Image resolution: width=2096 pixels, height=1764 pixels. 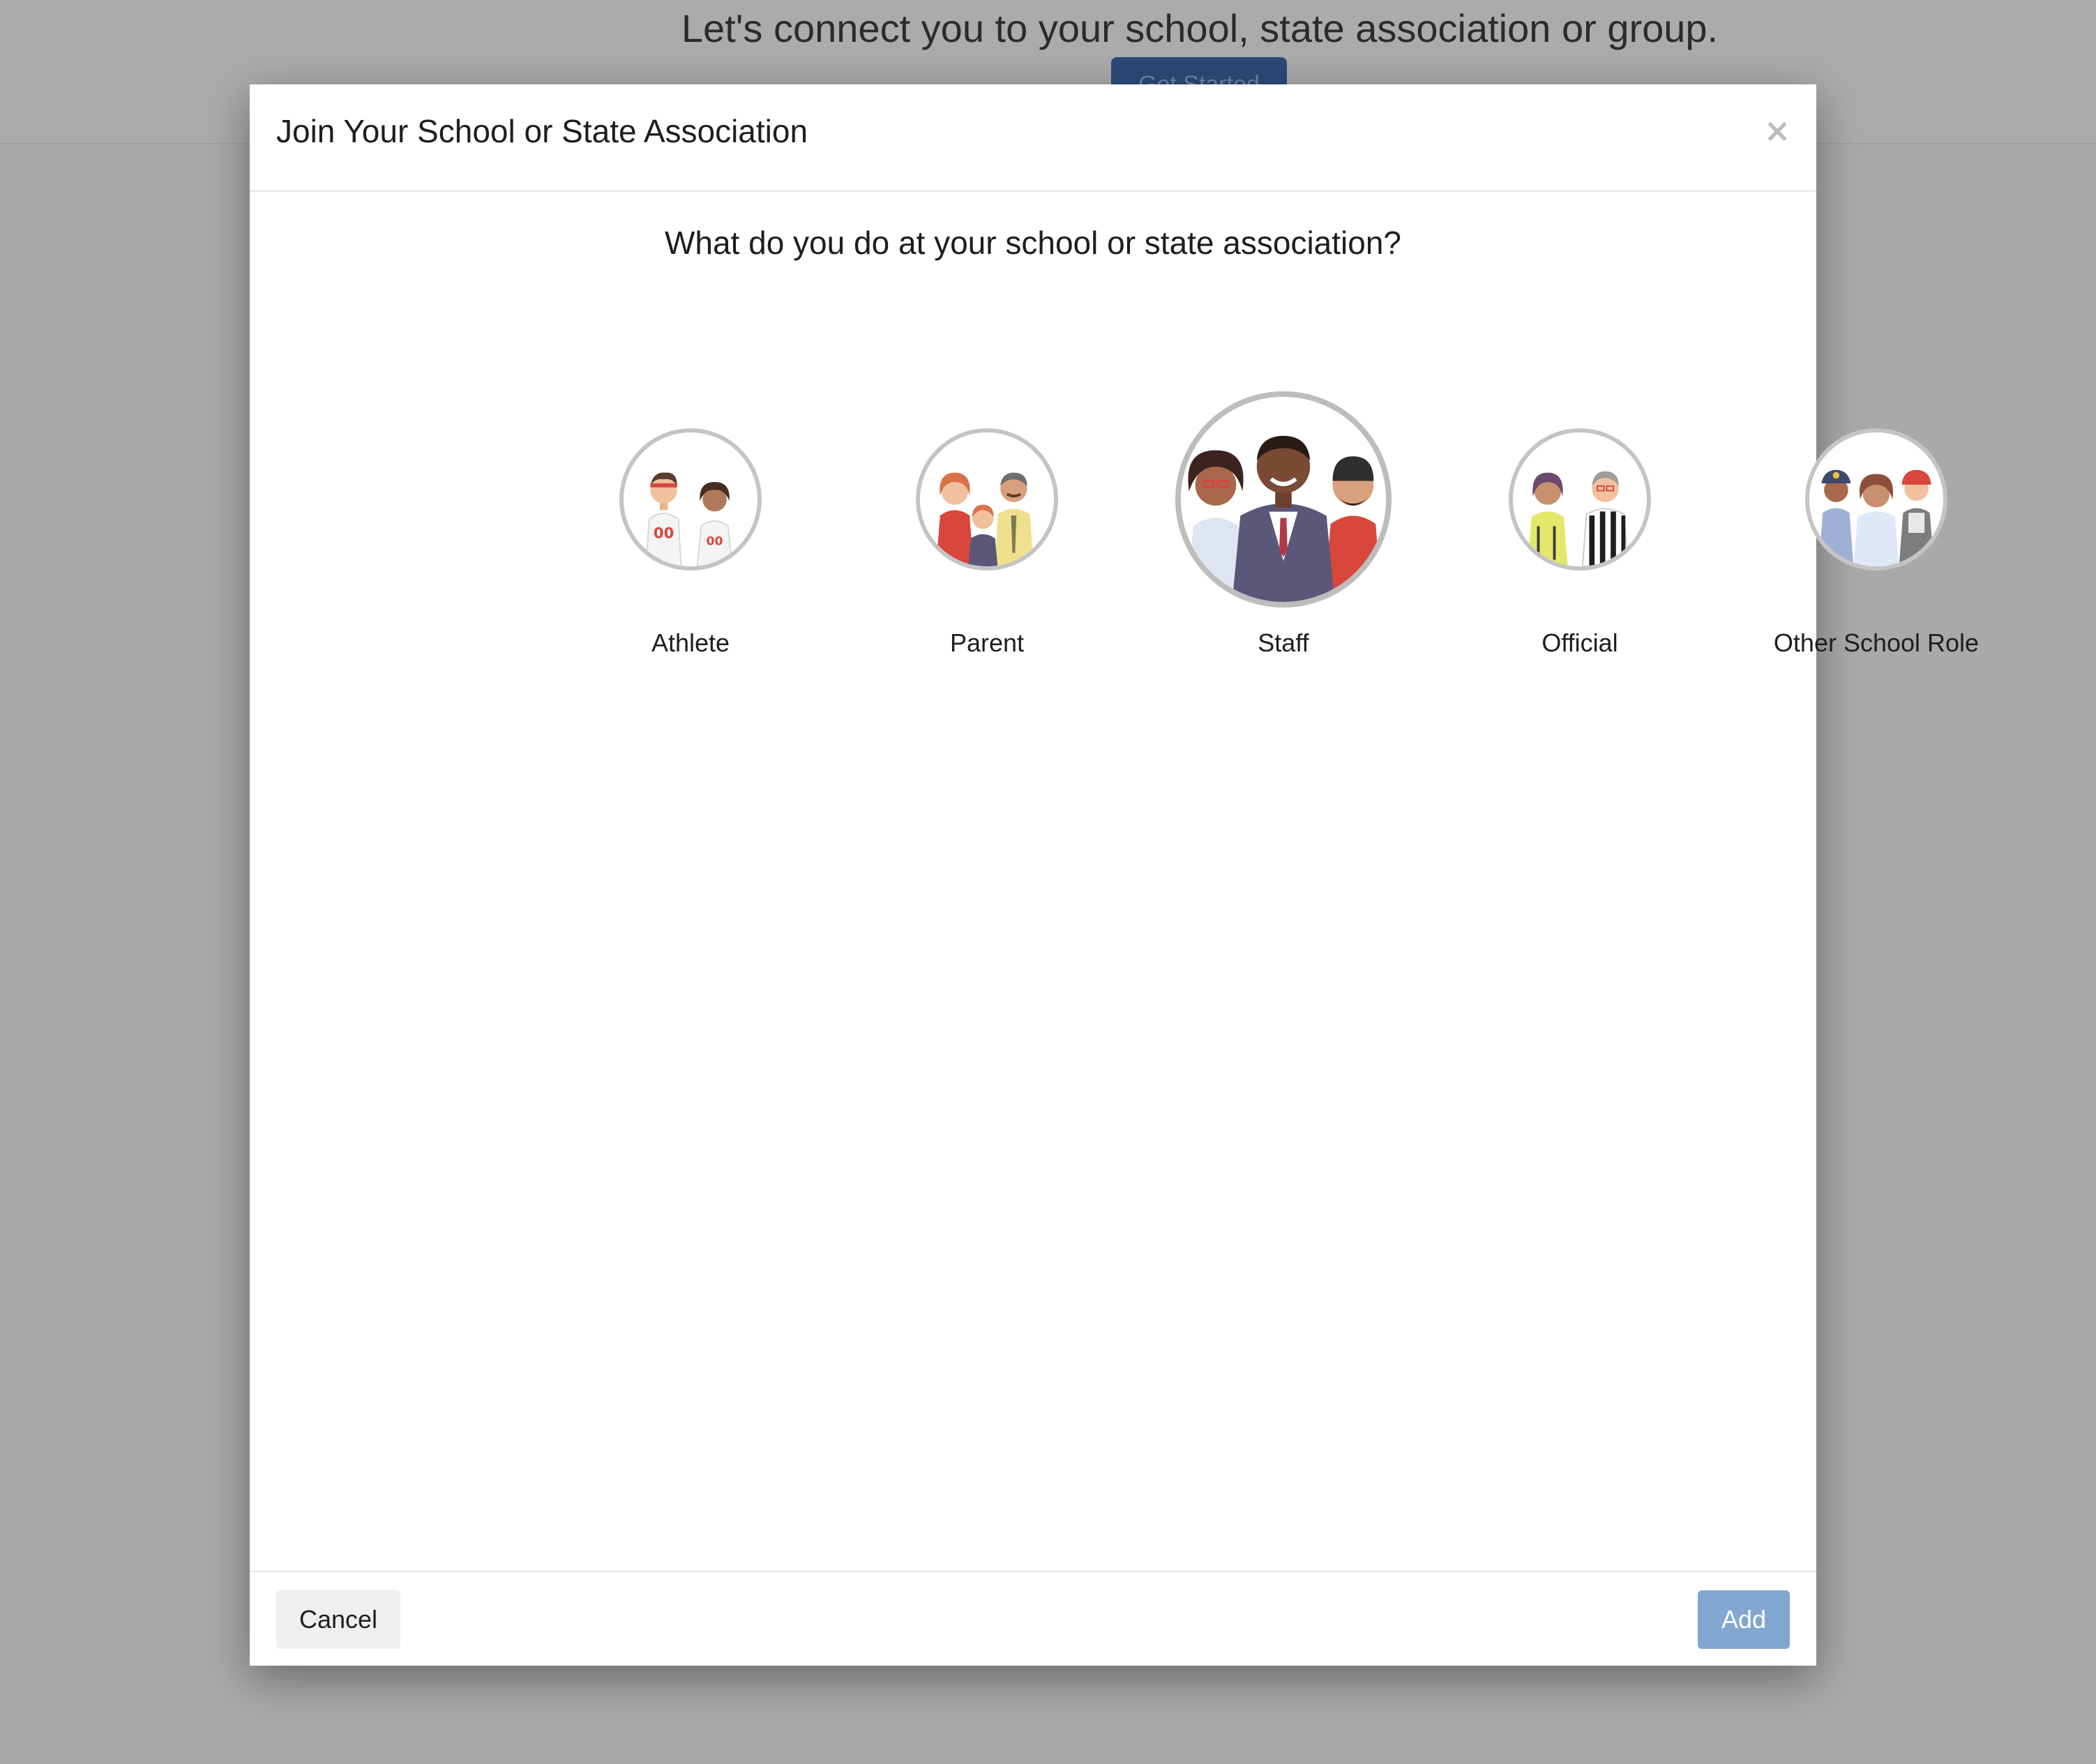 I want to click on role-label-staff: Staff, so click(x=1283, y=642).